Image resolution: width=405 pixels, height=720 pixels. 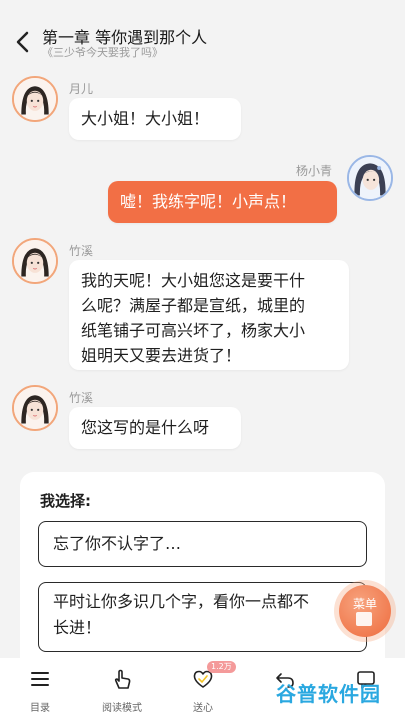 I want to click on watermark: 谷普软件园, so click(x=328, y=694).